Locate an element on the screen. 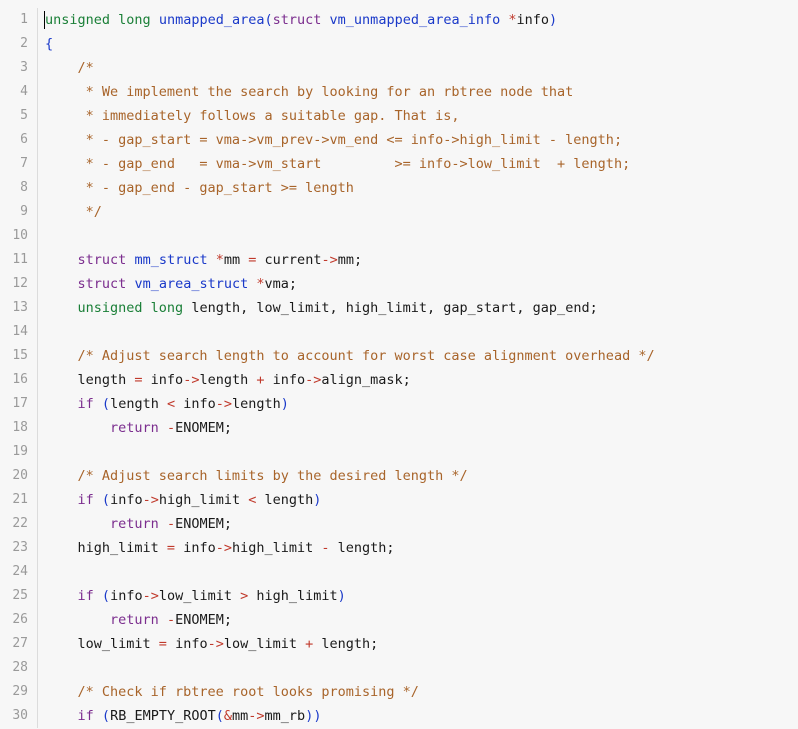  code-line: * - gap_end - gap_start >= length is located at coordinates (421, 188).